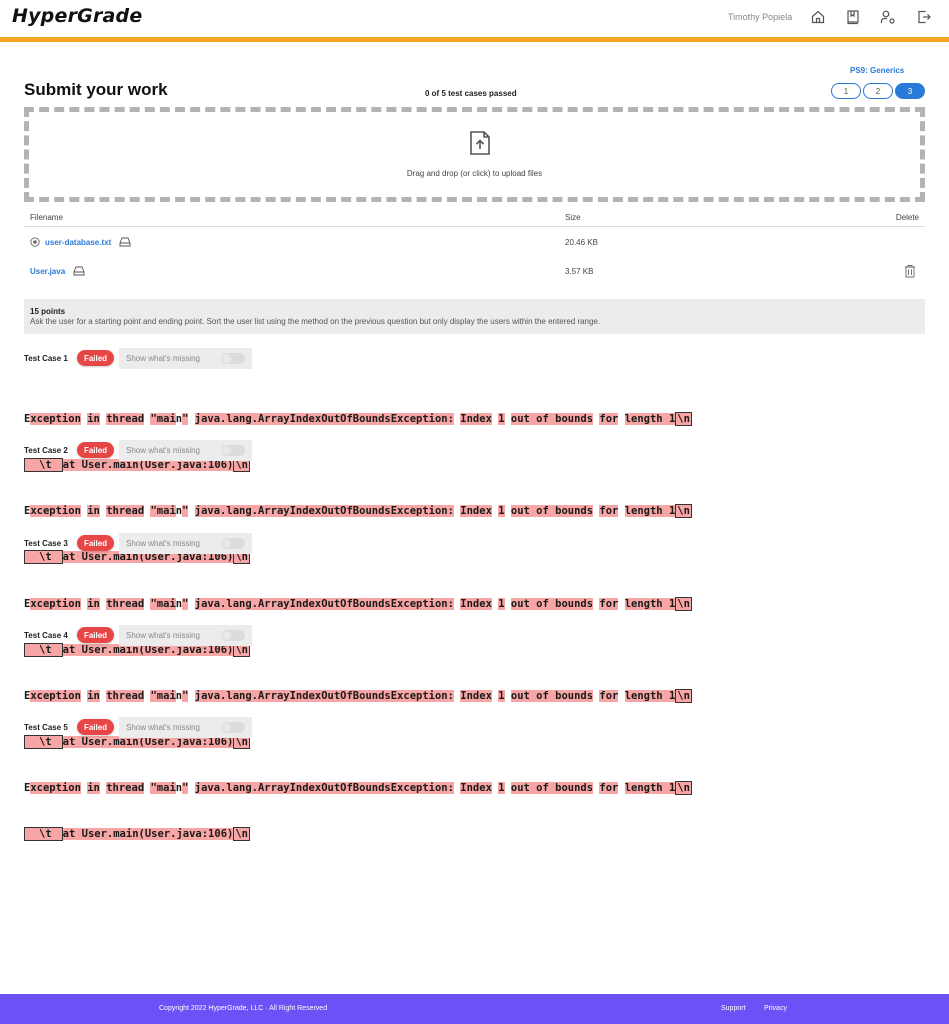 The height and width of the screenshot is (1024, 949). What do you see at coordinates (46, 543) in the screenshot?
I see `test-case-label: Test Case 3` at bounding box center [46, 543].